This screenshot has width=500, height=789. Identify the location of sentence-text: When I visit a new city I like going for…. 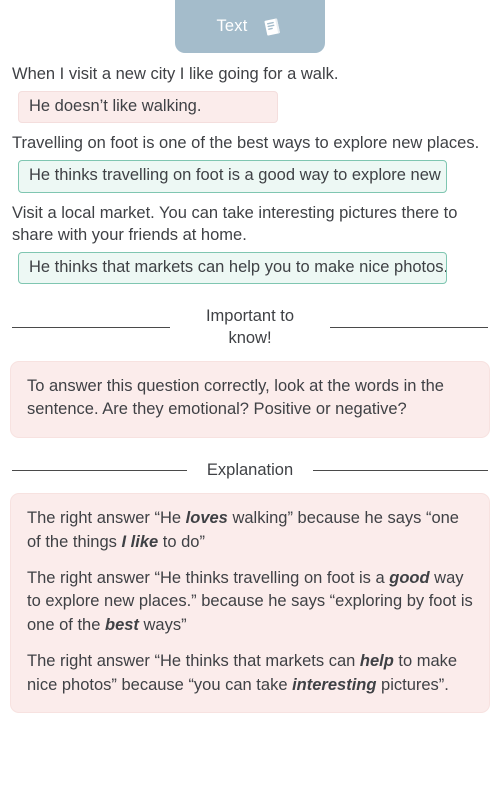
(175, 74).